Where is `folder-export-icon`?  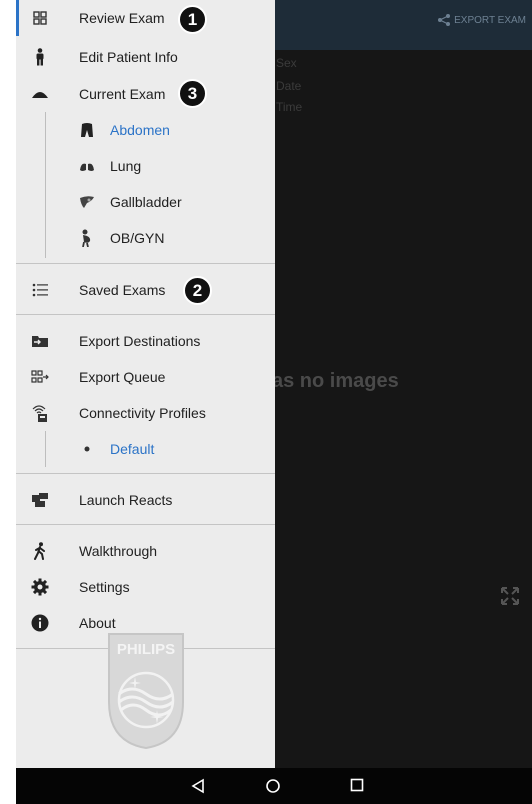
folder-export-icon is located at coordinates (40, 341).